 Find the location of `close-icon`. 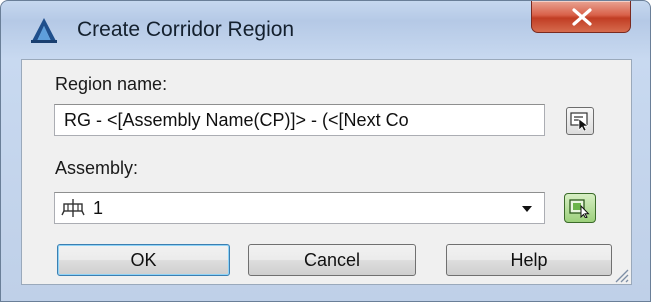

close-icon is located at coordinates (582, 17).